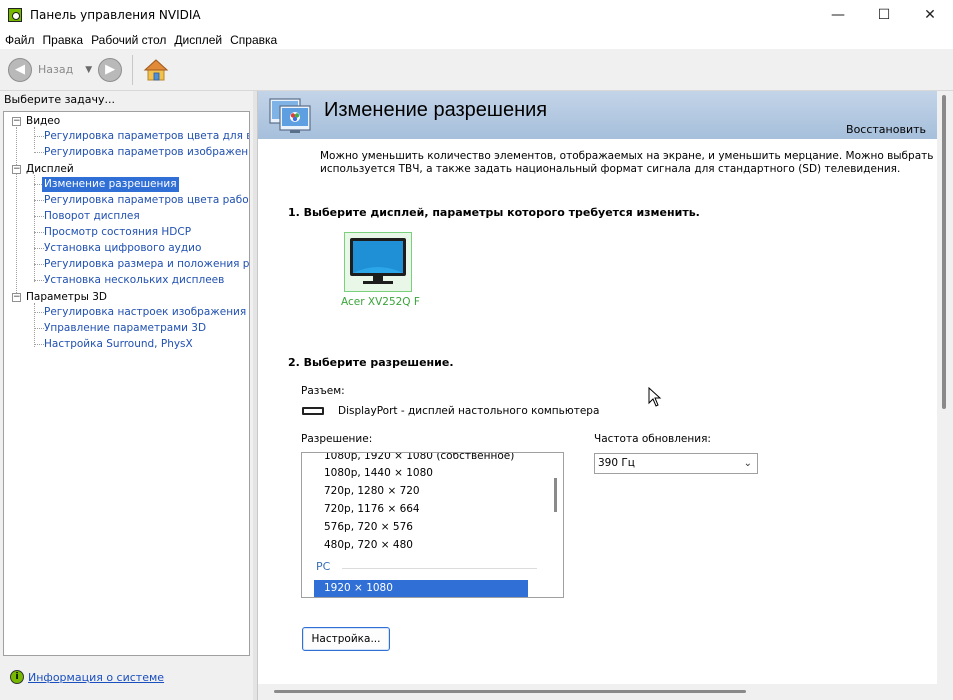 The image size is (953, 700). I want to click on content-horizontal-scrollbar, so click(605, 692).